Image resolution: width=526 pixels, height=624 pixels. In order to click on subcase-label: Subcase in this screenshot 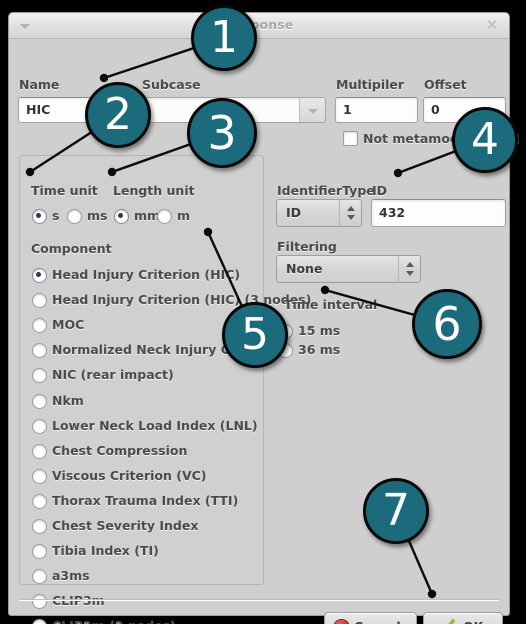, I will do `click(171, 84)`.